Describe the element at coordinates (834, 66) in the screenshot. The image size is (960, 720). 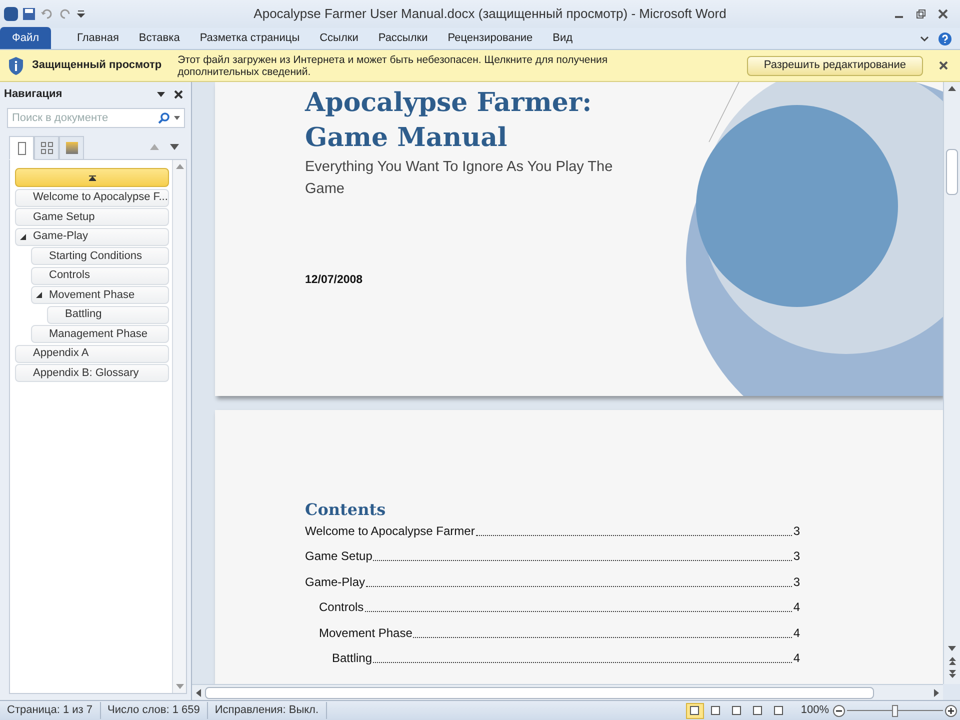
I see `enable-editing-button: Разрешить редактирование` at that location.